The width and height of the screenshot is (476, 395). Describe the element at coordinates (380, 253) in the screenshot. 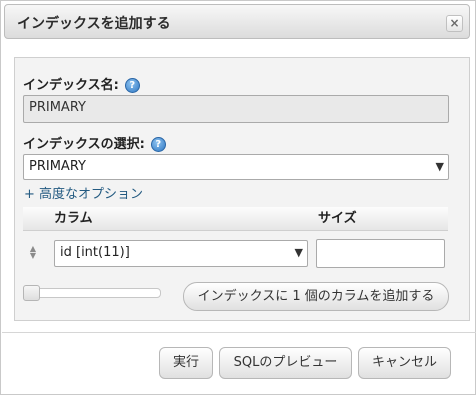

I see `size-input` at that location.